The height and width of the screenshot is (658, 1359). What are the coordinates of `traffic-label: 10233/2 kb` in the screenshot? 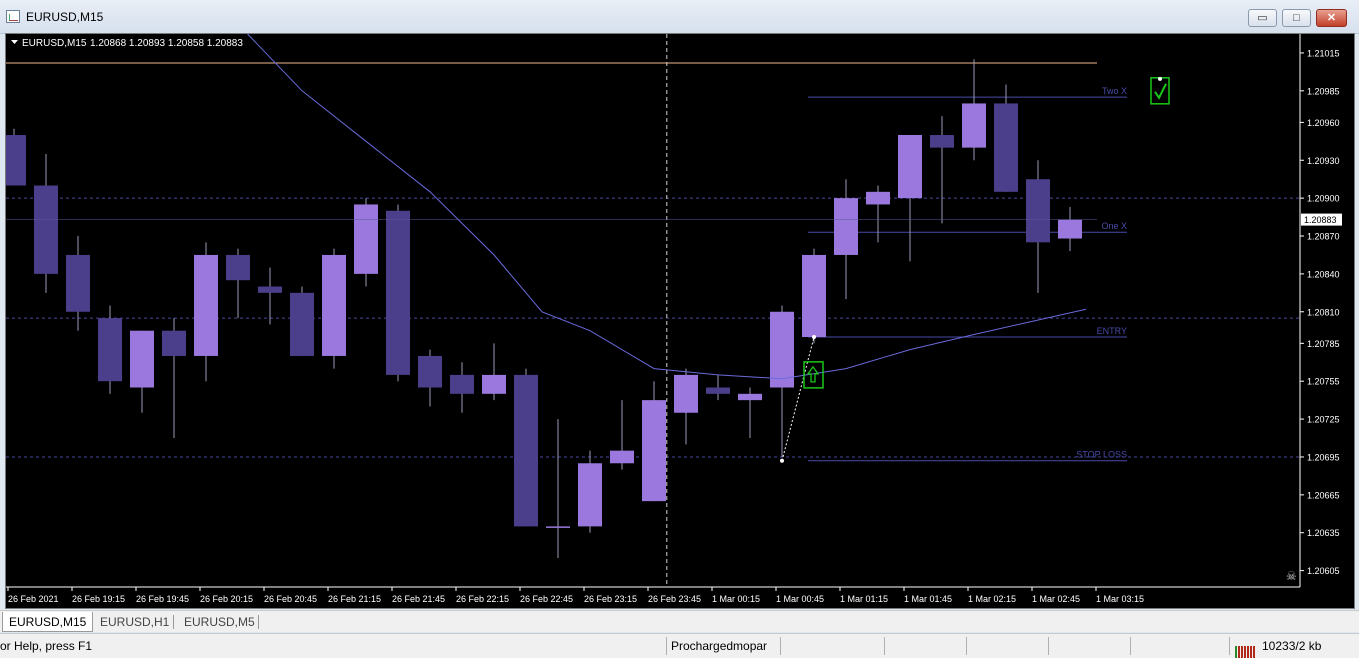 It's located at (1292, 646).